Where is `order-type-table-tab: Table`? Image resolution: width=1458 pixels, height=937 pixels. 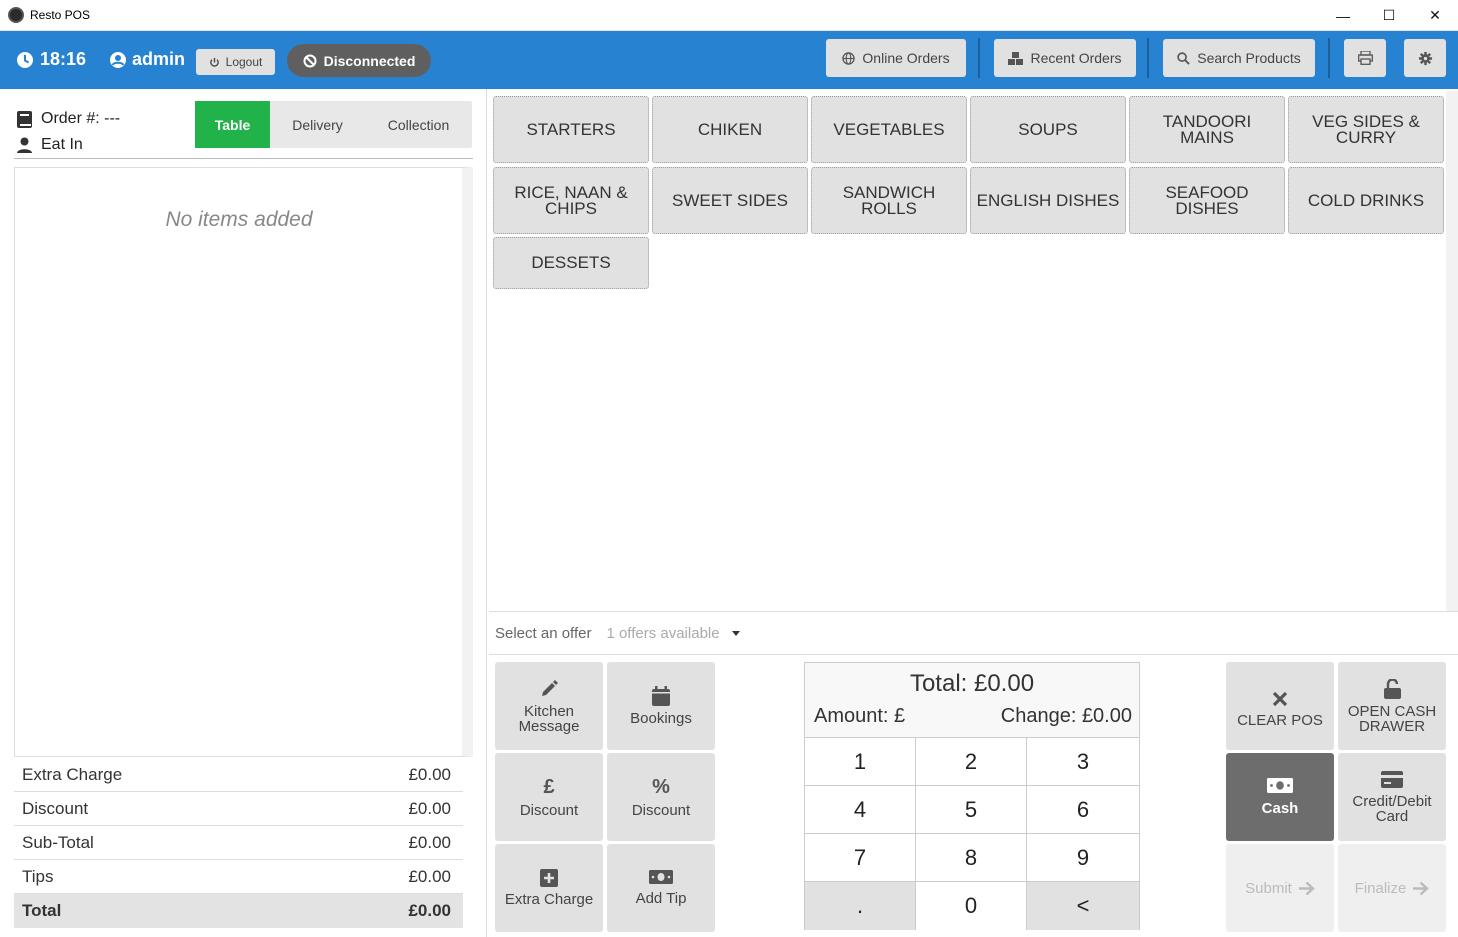 order-type-table-tab: Table is located at coordinates (232, 124).